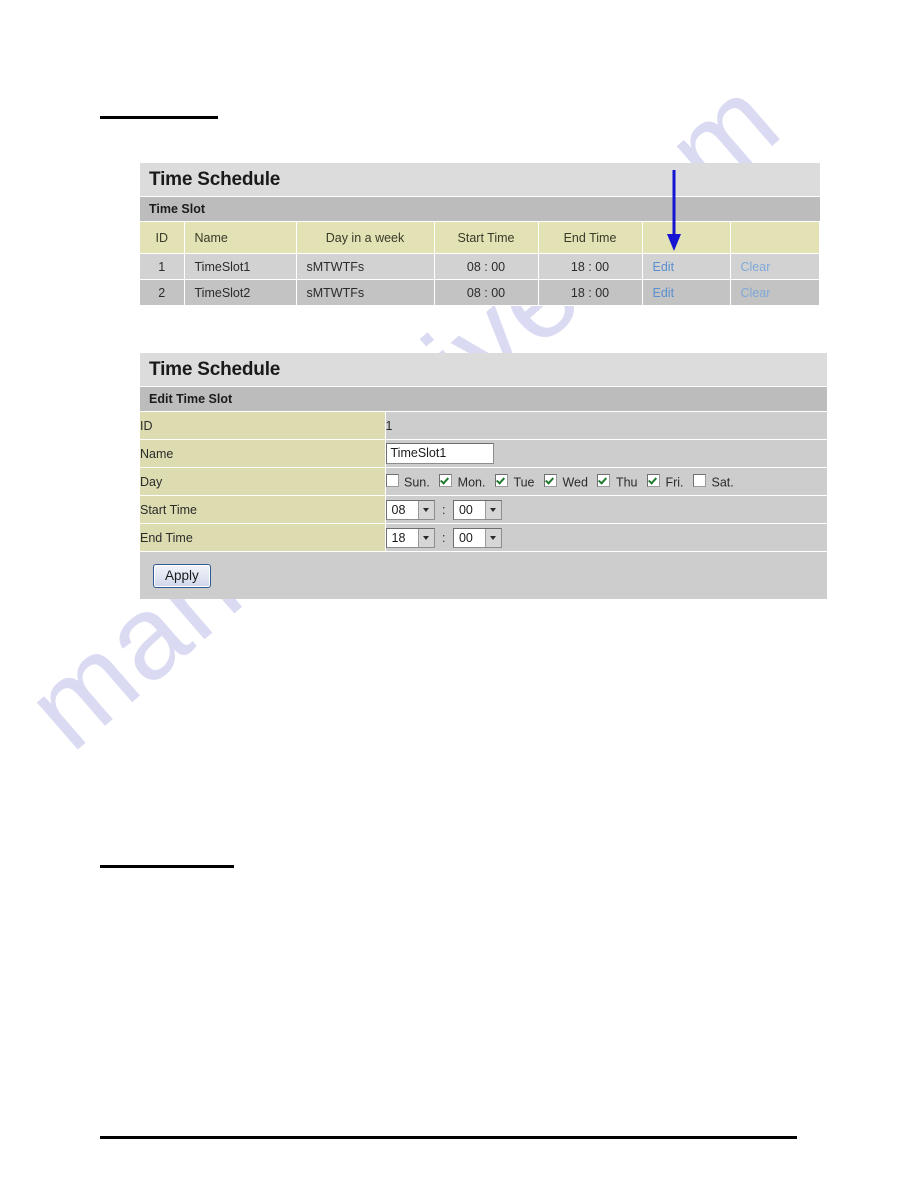  Describe the element at coordinates (159, 117) in the screenshot. I see `top-heading-rule` at that location.